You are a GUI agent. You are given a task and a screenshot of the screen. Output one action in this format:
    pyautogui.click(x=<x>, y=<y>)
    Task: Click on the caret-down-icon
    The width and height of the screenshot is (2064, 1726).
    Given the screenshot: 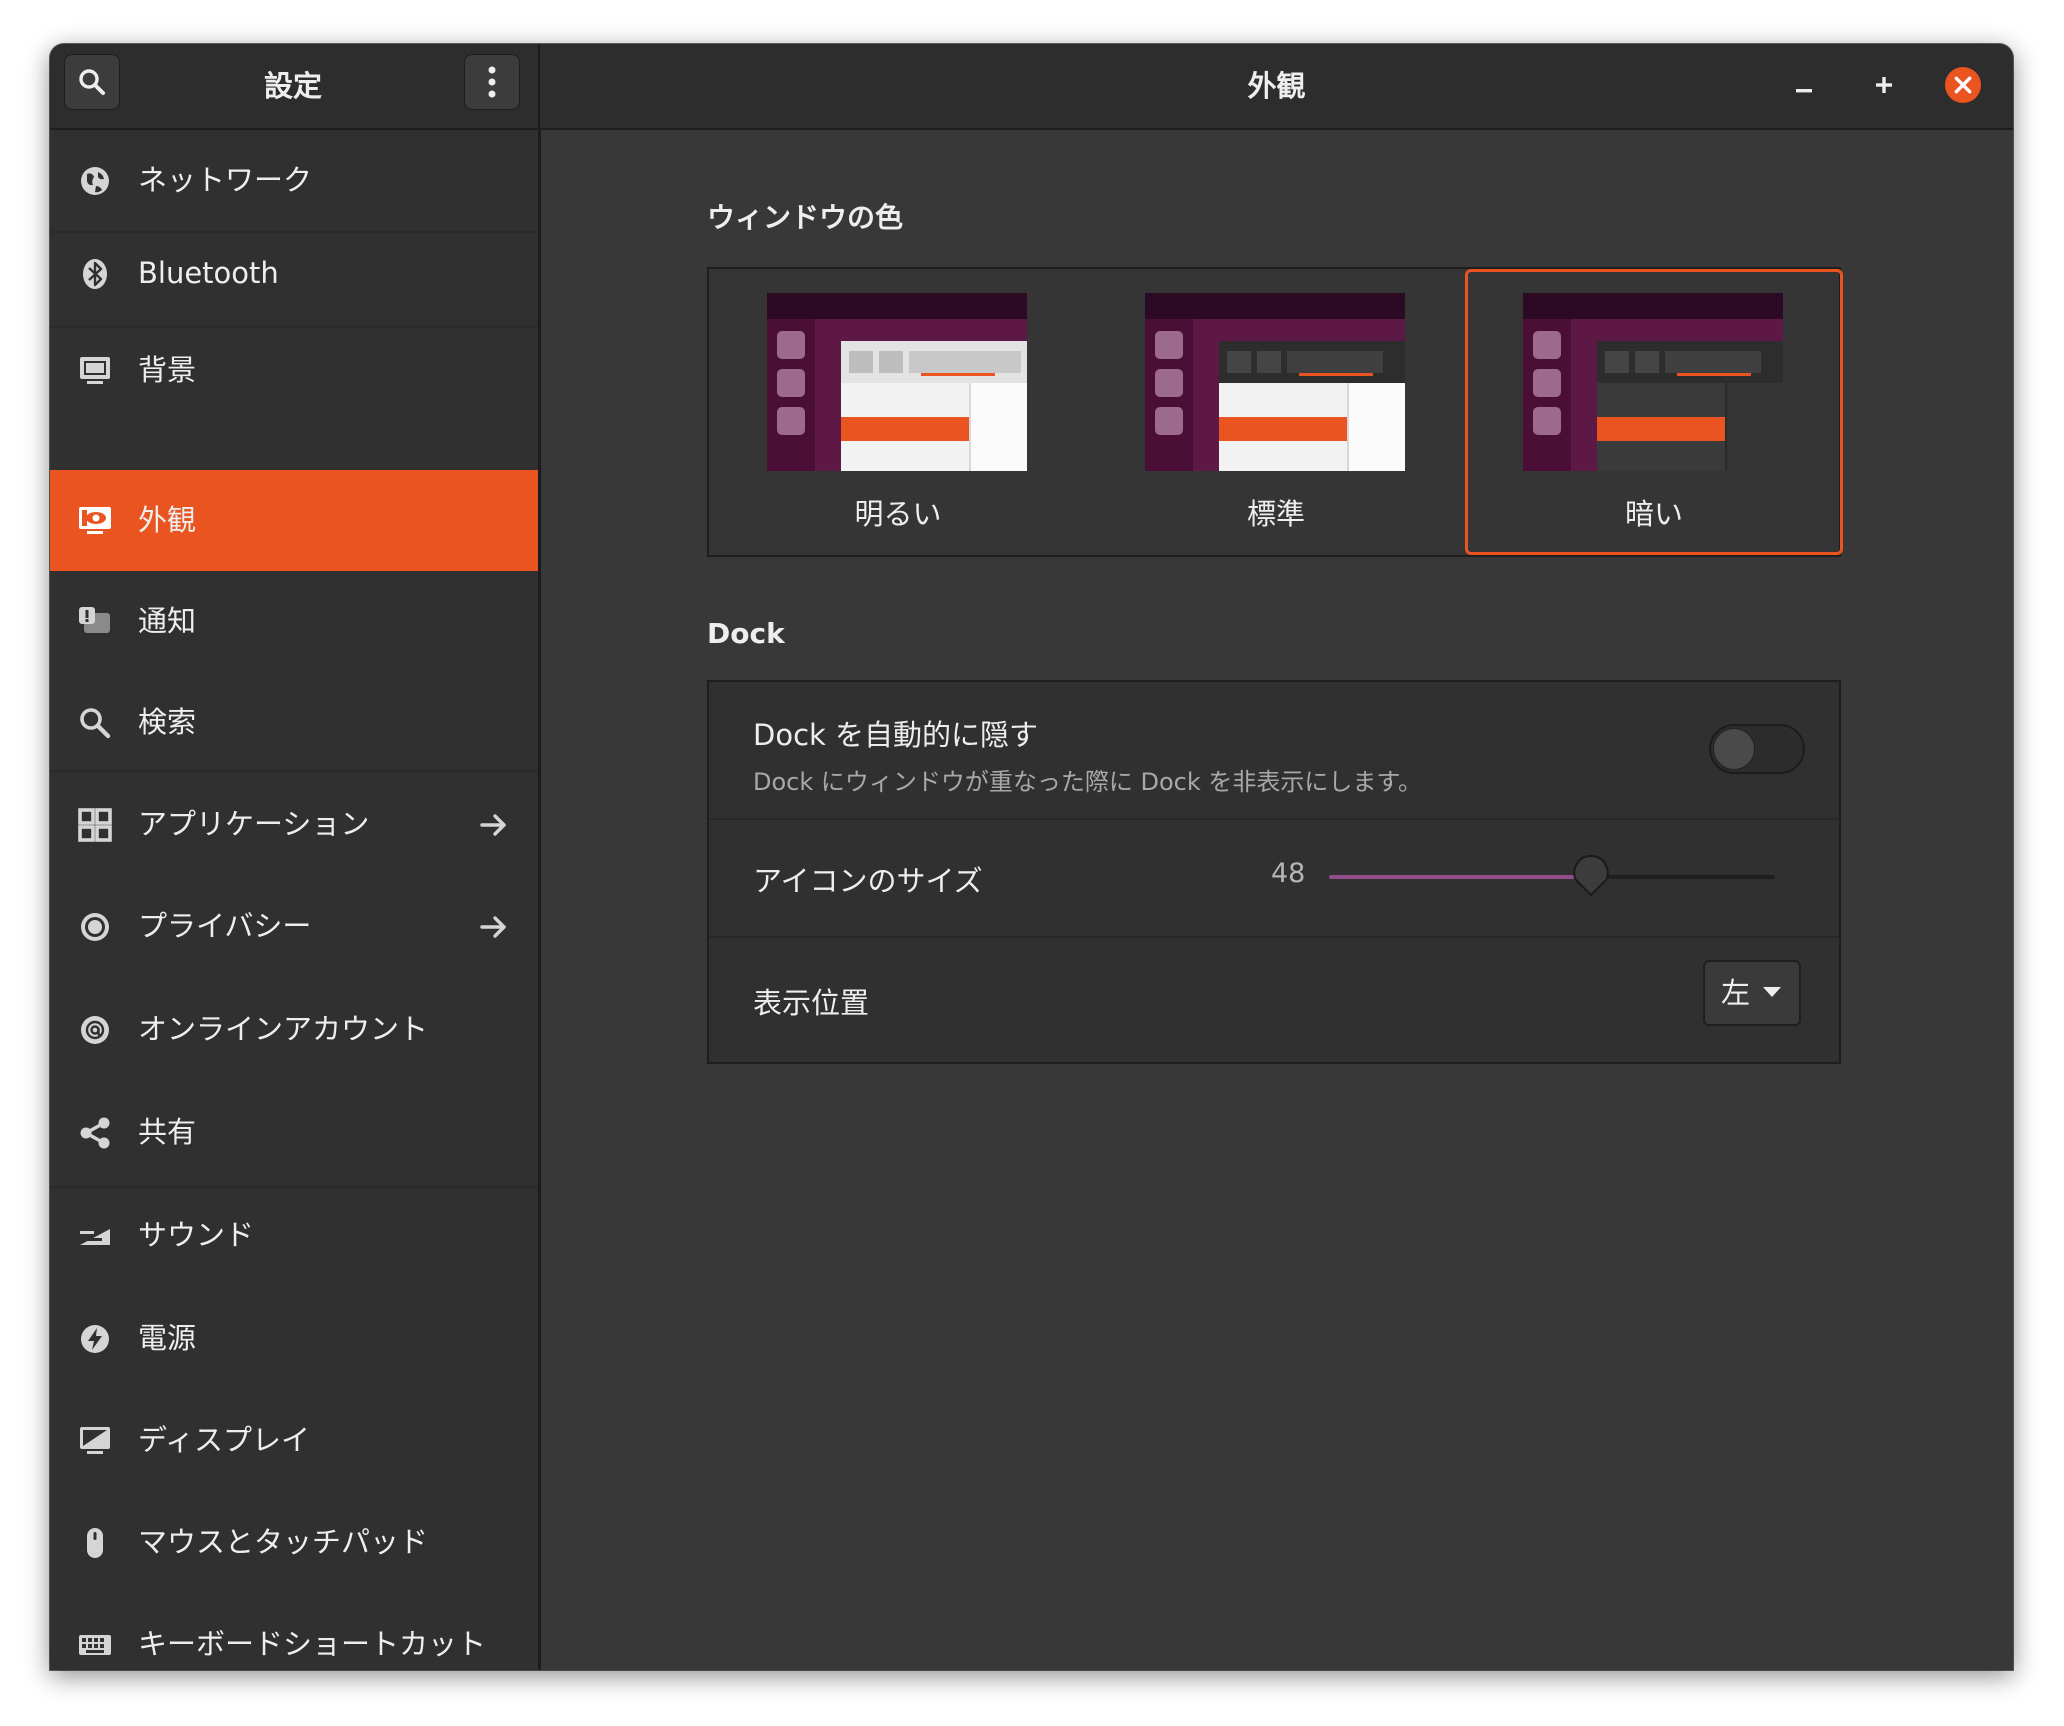 What is the action you would take?
    pyautogui.click(x=1772, y=992)
    